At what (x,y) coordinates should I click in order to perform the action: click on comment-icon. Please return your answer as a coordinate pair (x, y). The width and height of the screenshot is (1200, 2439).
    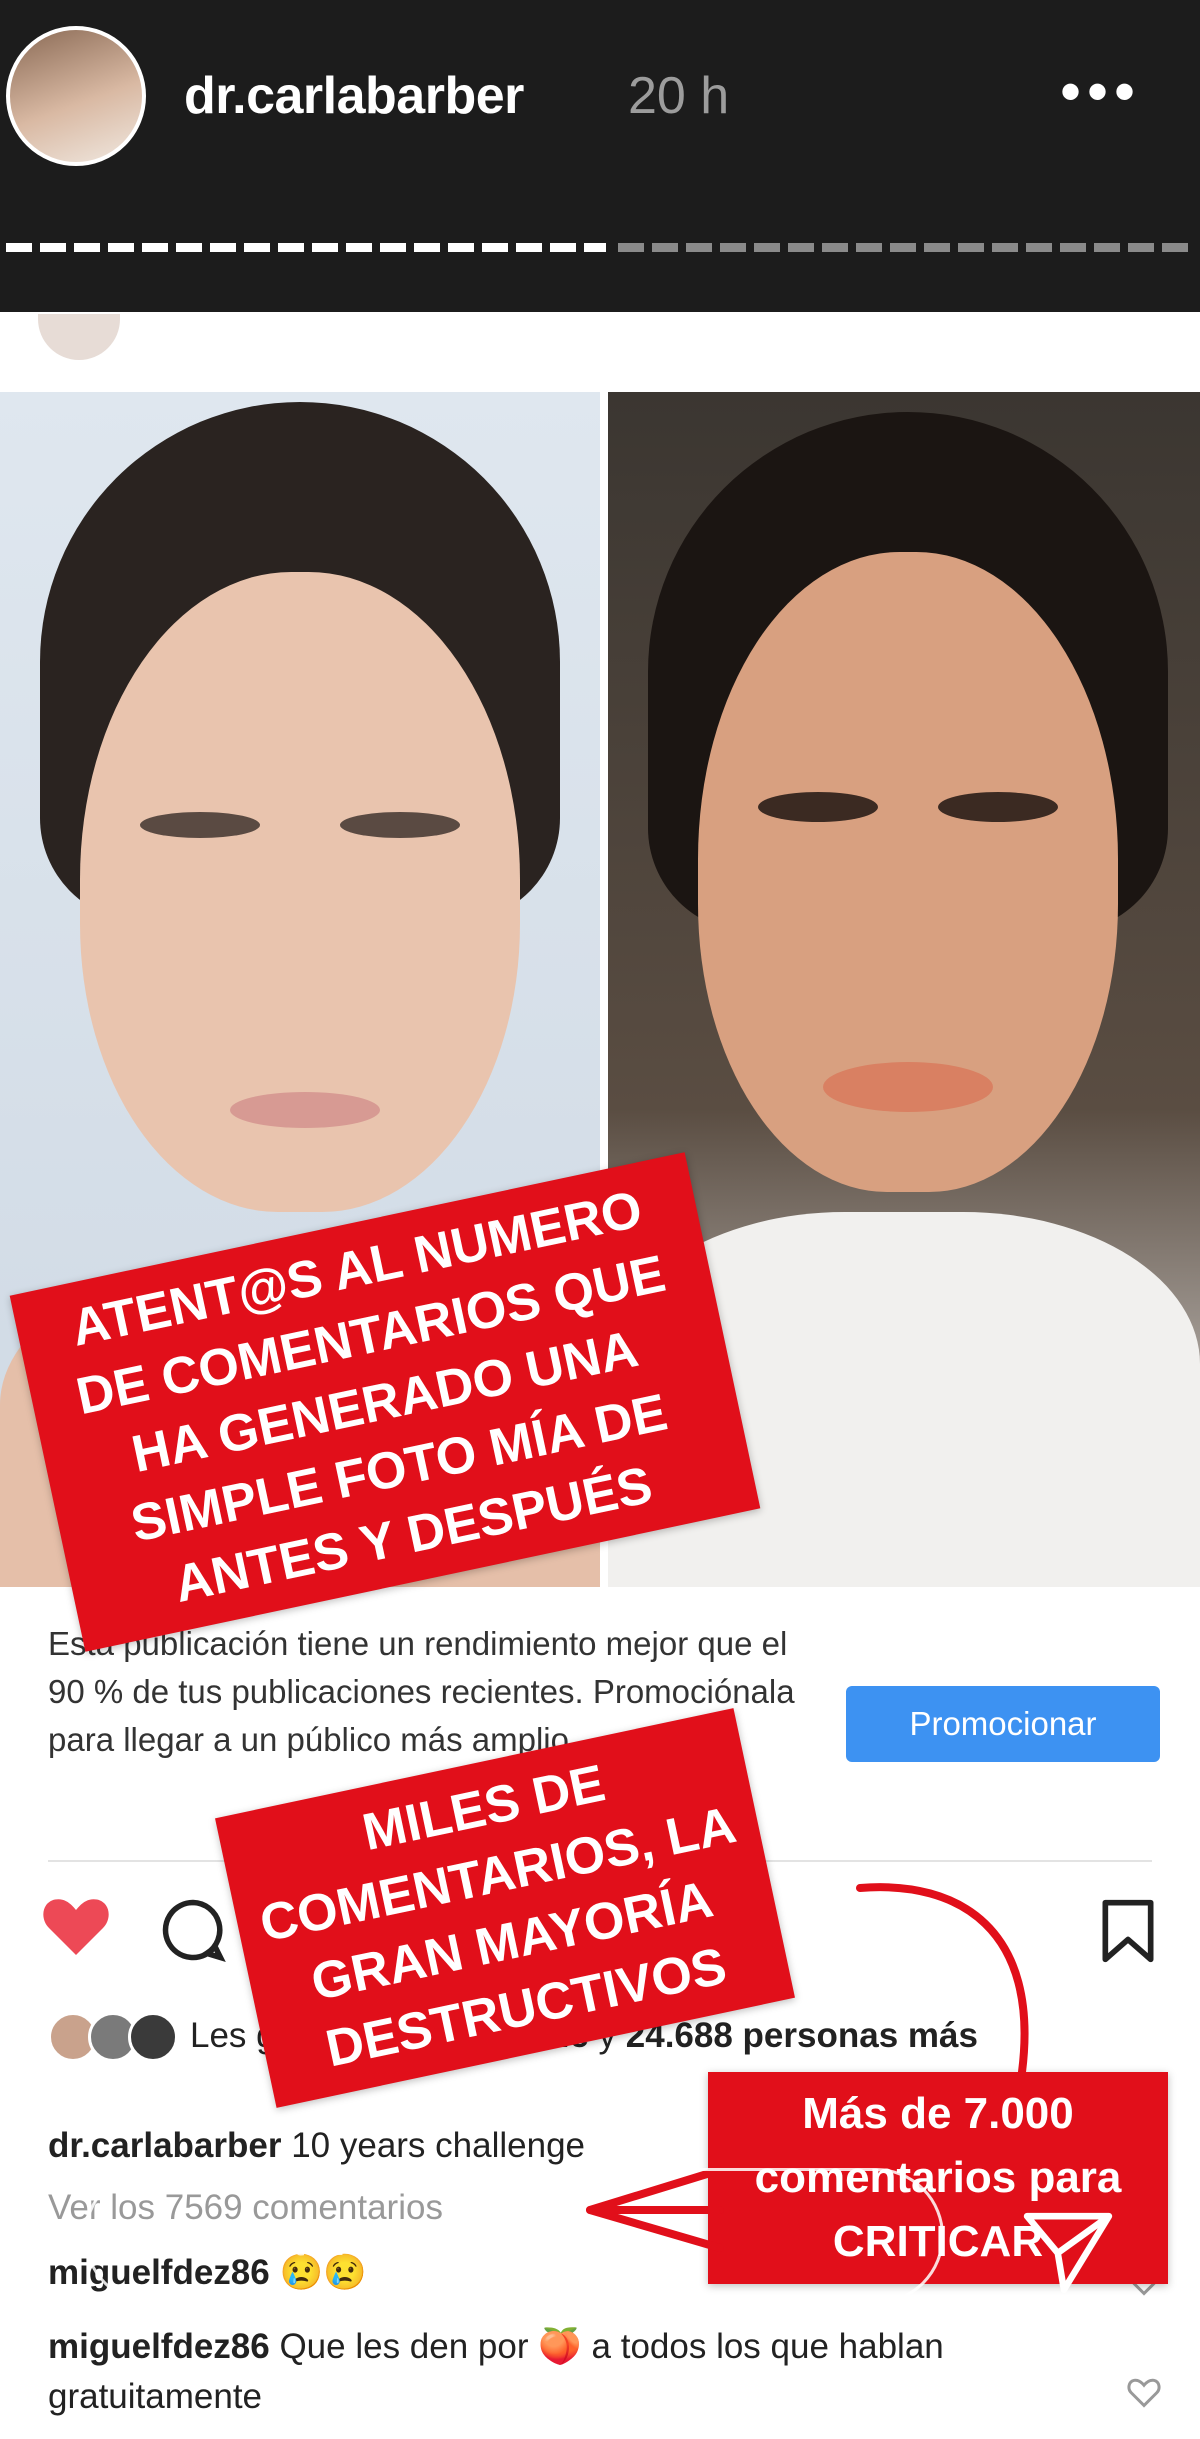
    Looking at the image, I should click on (193, 1930).